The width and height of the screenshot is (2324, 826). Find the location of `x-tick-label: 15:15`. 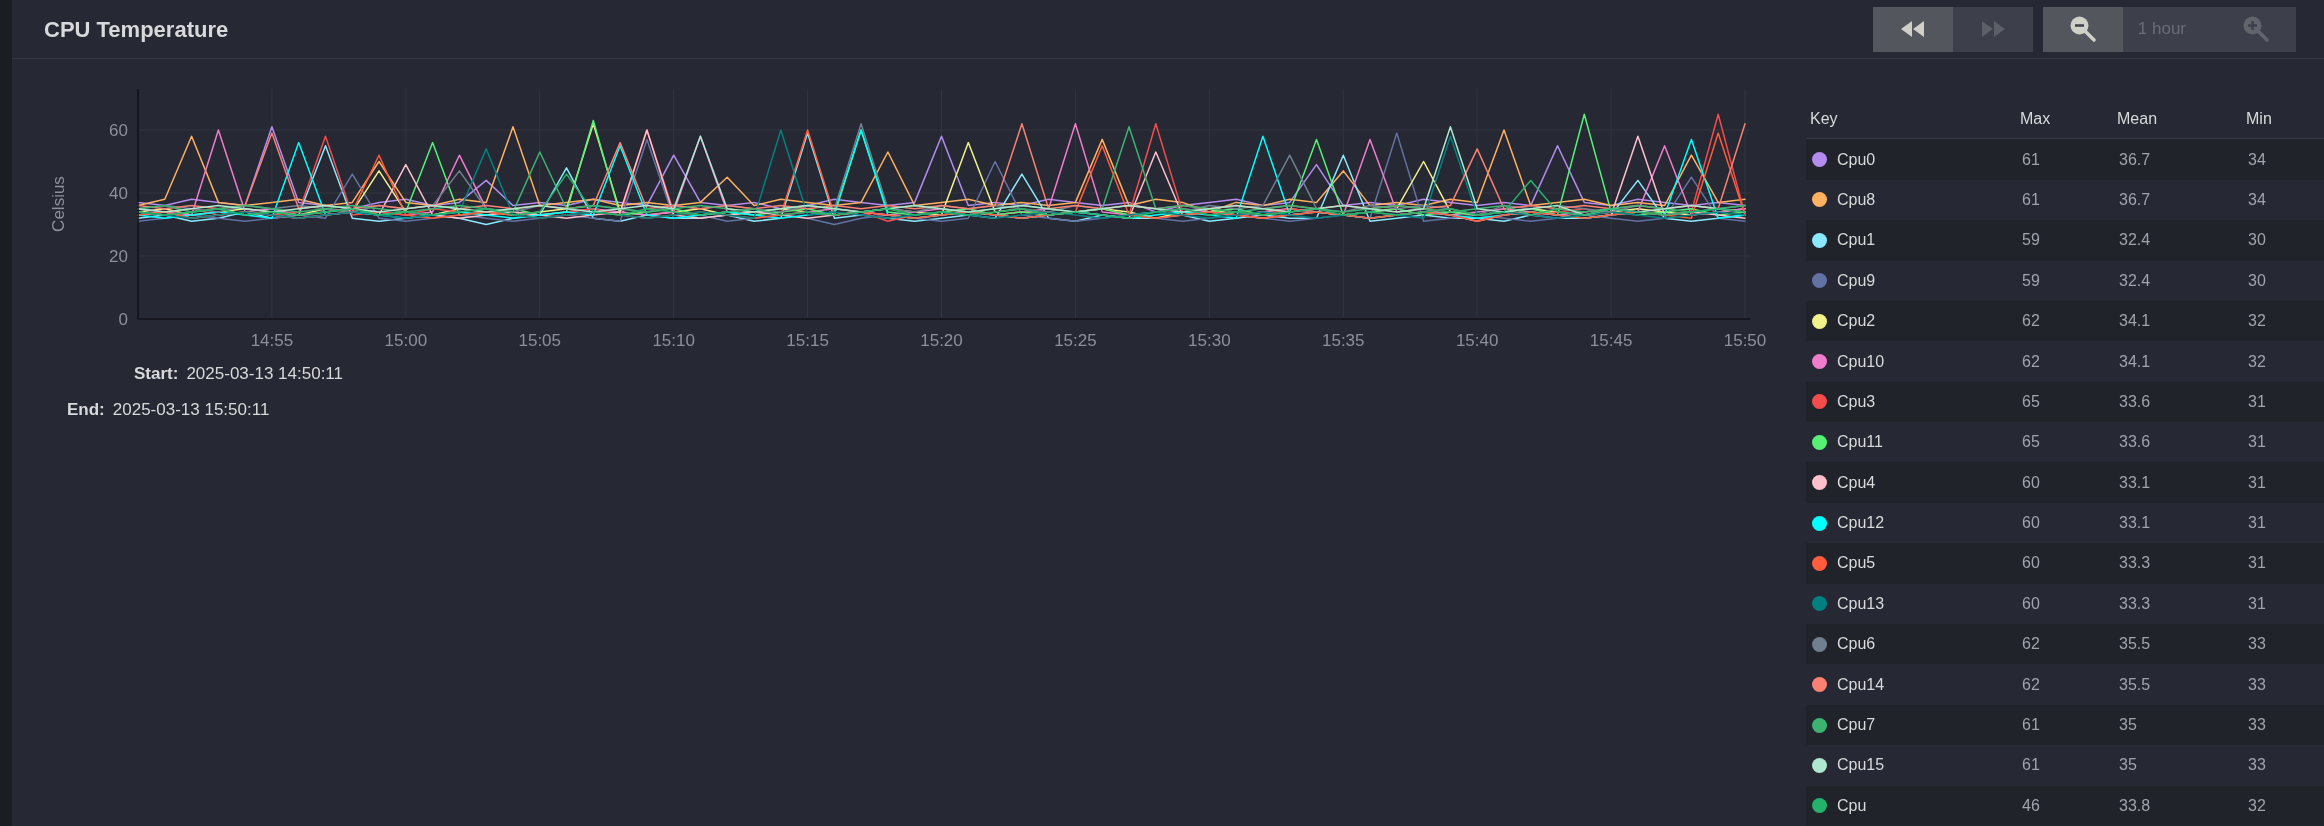

x-tick-label: 15:15 is located at coordinates (807, 341).